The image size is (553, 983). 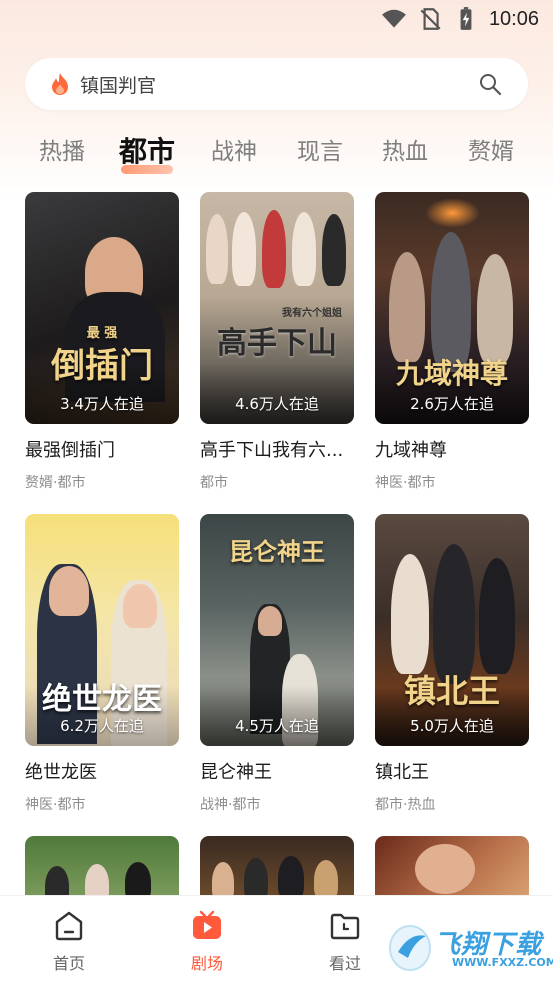 What do you see at coordinates (68, 963) in the screenshot?
I see `nav-home-label: 首页` at bounding box center [68, 963].